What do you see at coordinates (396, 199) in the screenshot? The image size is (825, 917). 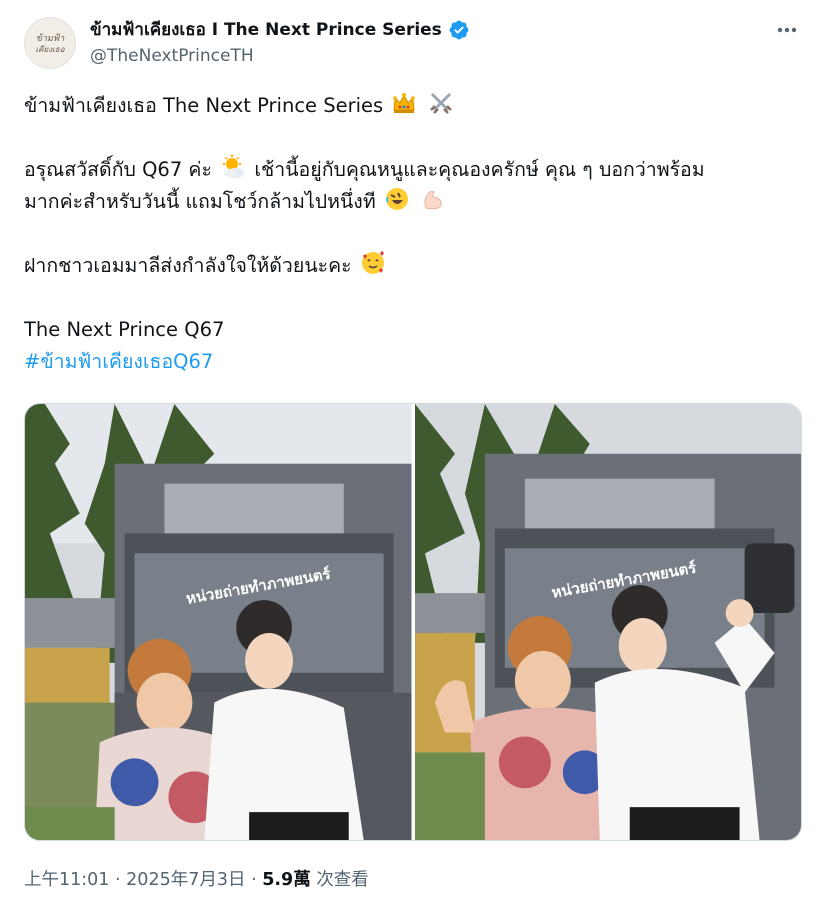 I see `rolling-laughing-emoji-icon` at bounding box center [396, 199].